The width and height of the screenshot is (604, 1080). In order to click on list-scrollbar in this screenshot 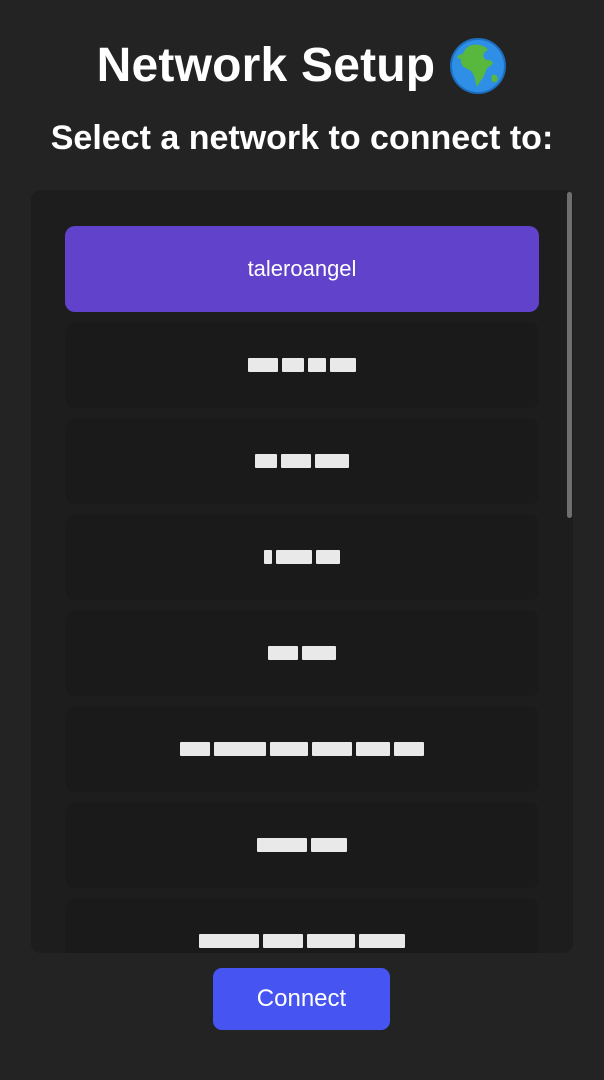, I will do `click(569, 355)`.